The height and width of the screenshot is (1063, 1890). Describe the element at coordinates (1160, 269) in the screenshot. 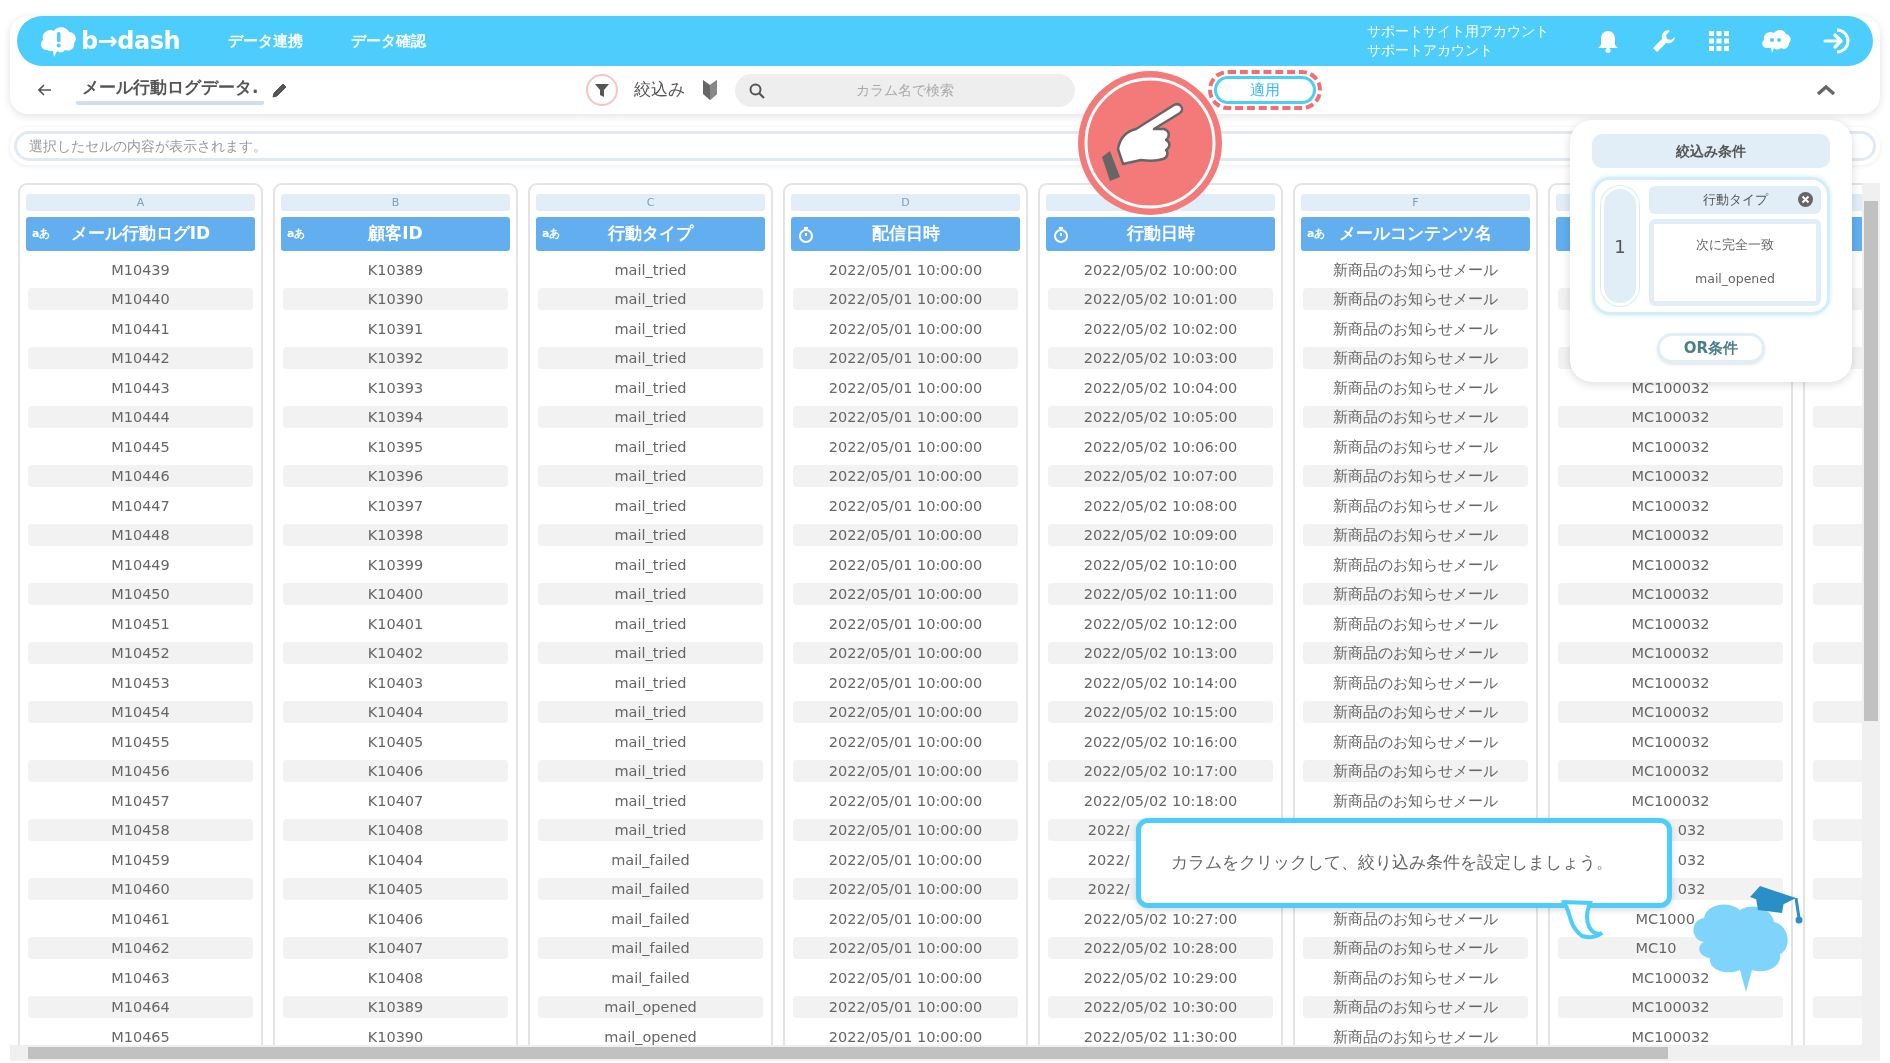

I see `table-cell: 2022/05/02 10:00:00` at that location.